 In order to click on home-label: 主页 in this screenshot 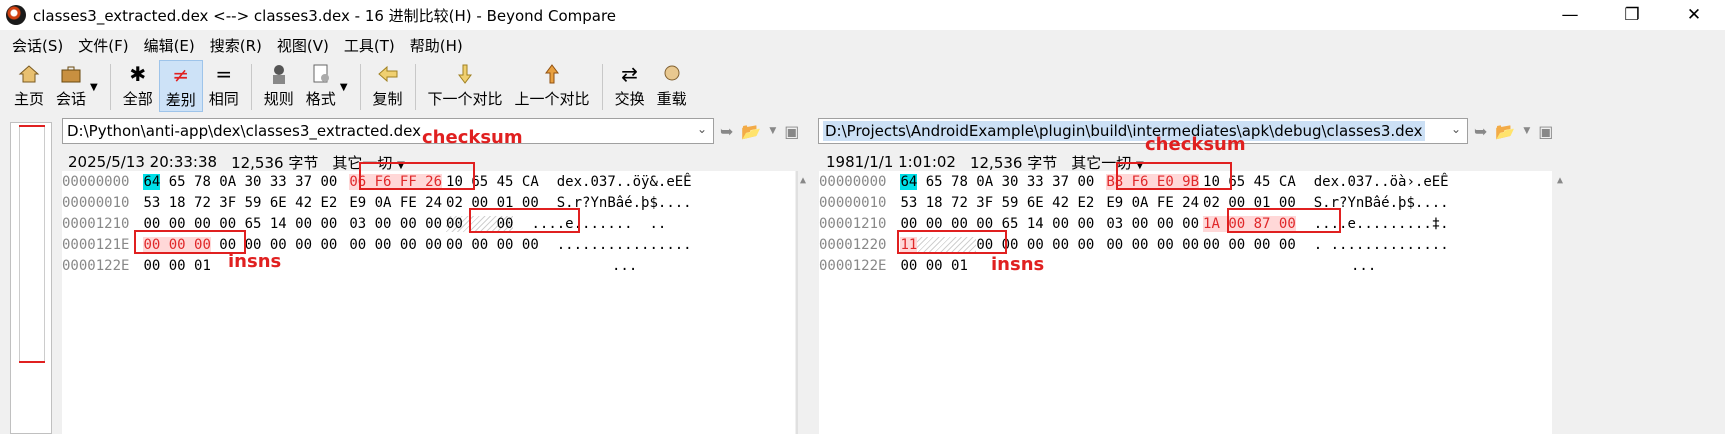, I will do `click(29, 99)`.